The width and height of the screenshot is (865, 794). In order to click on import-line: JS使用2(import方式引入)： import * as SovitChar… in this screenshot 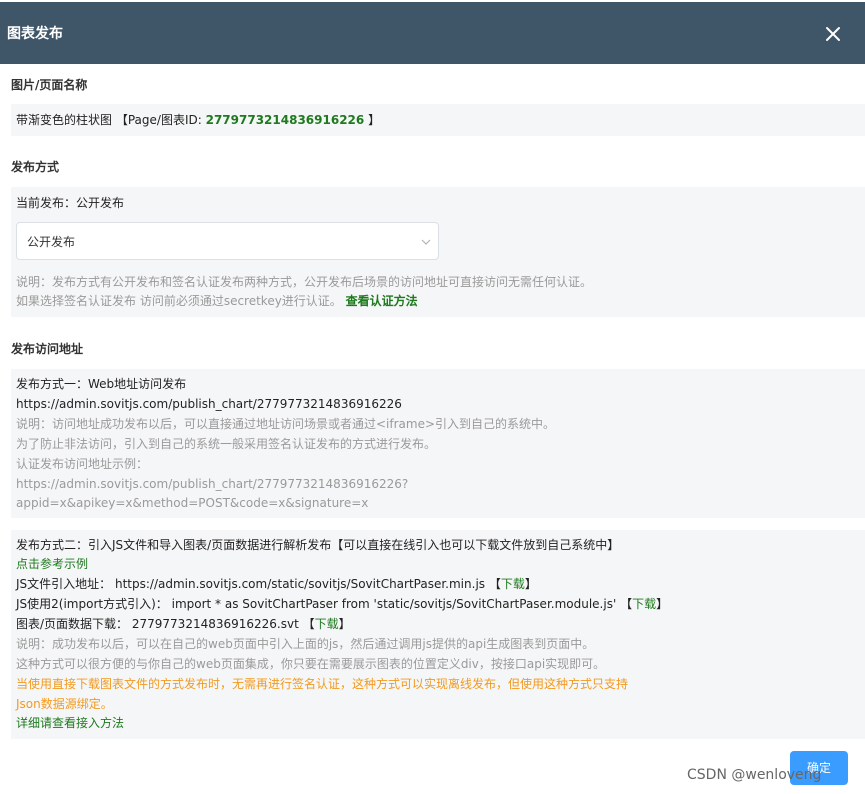, I will do `click(342, 604)`.